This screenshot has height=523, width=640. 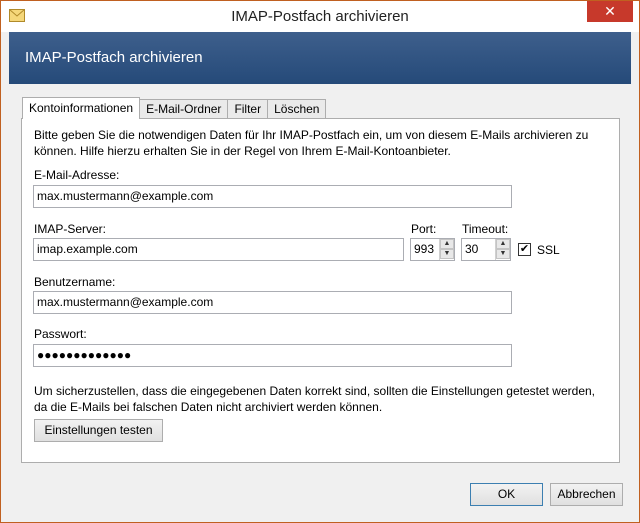 I want to click on header-title: IMAP-Postfach archivieren, so click(x=114, y=57).